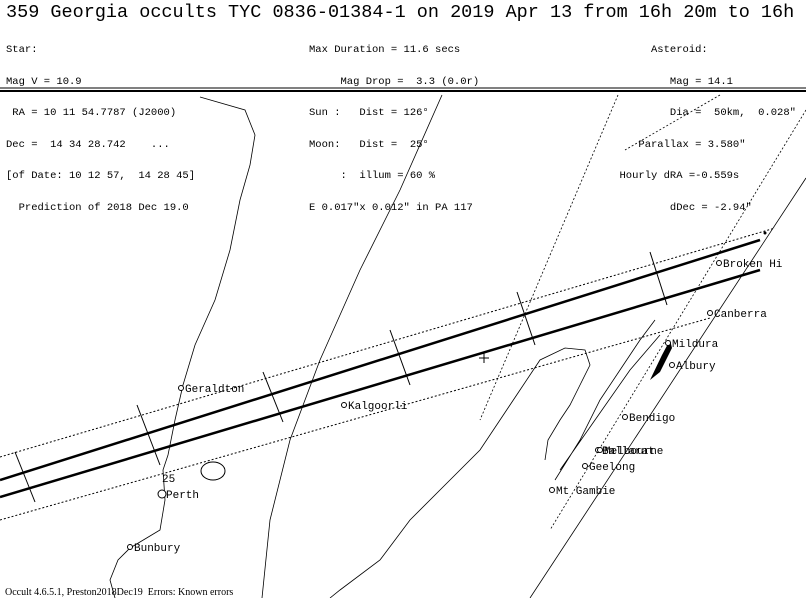 The height and width of the screenshot is (598, 806). I want to click on city-label: Canberra, so click(740, 315).